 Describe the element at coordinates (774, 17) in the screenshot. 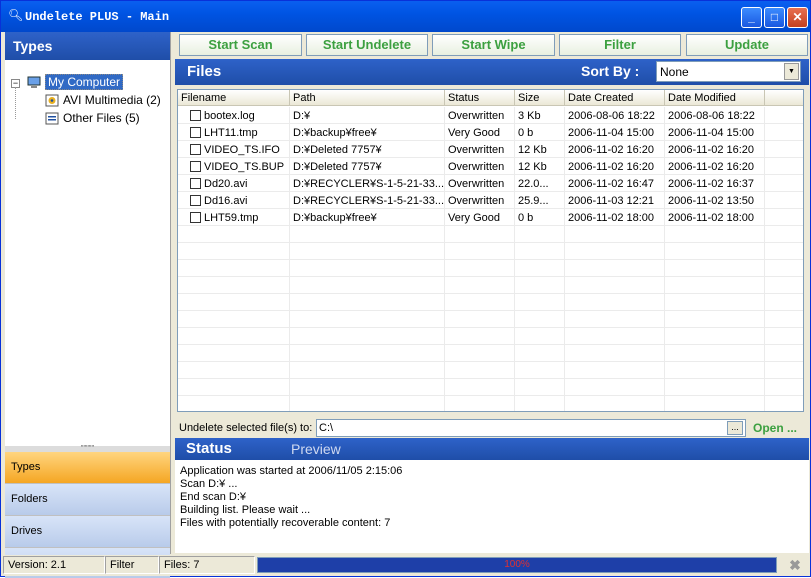

I see `maximize-button: □` at that location.